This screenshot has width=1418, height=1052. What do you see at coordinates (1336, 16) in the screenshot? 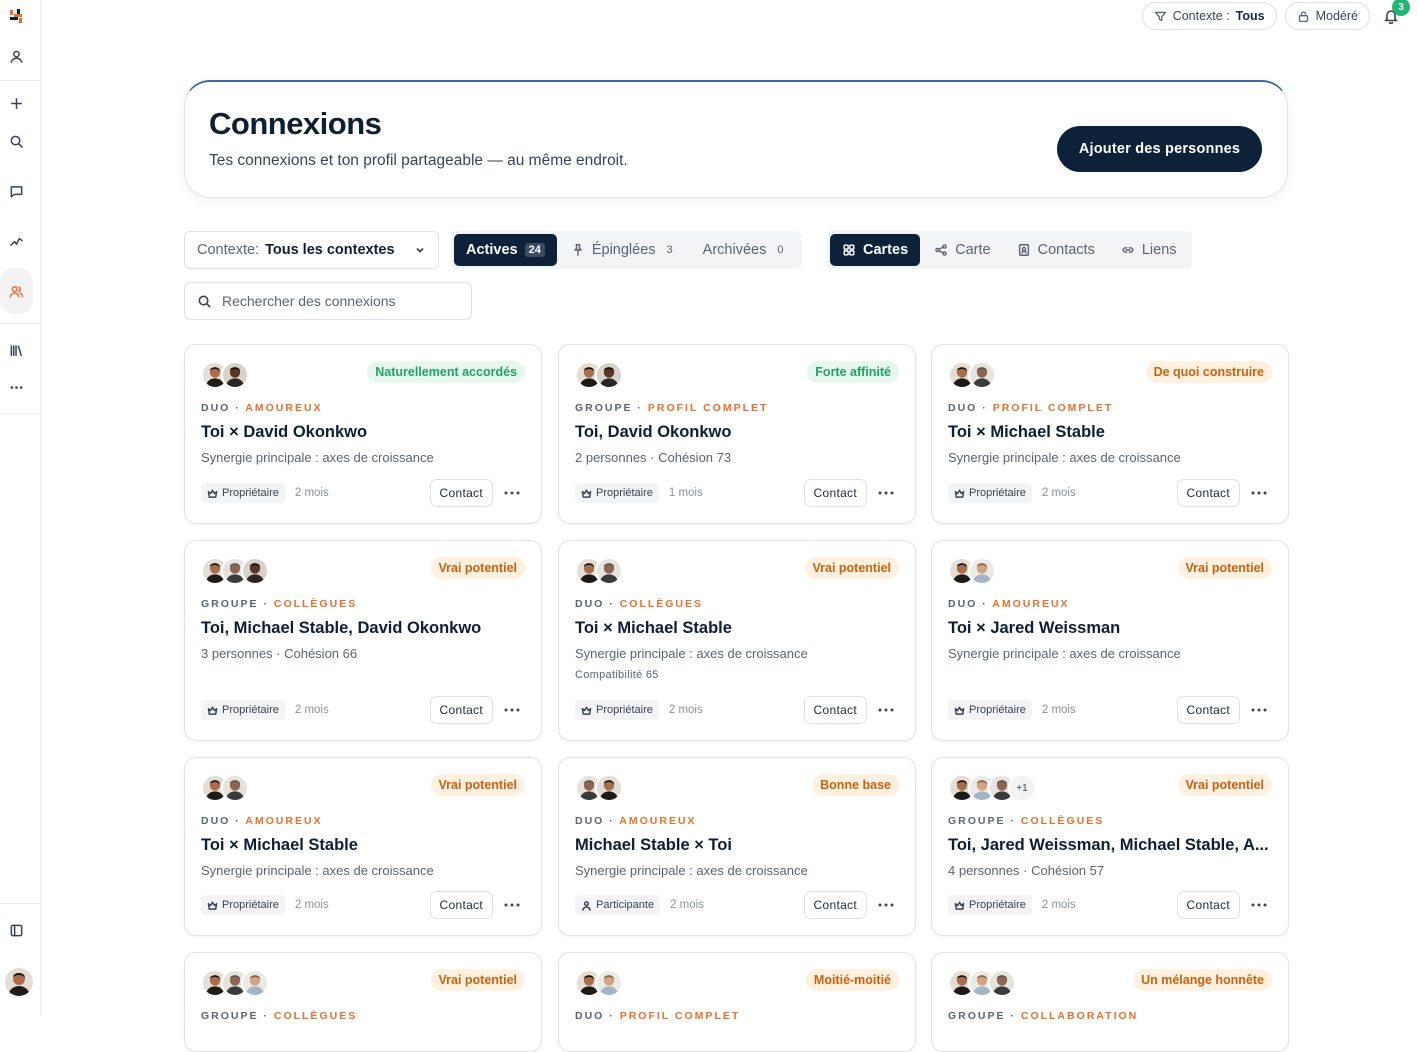
I see `mode-label: Modéré` at bounding box center [1336, 16].